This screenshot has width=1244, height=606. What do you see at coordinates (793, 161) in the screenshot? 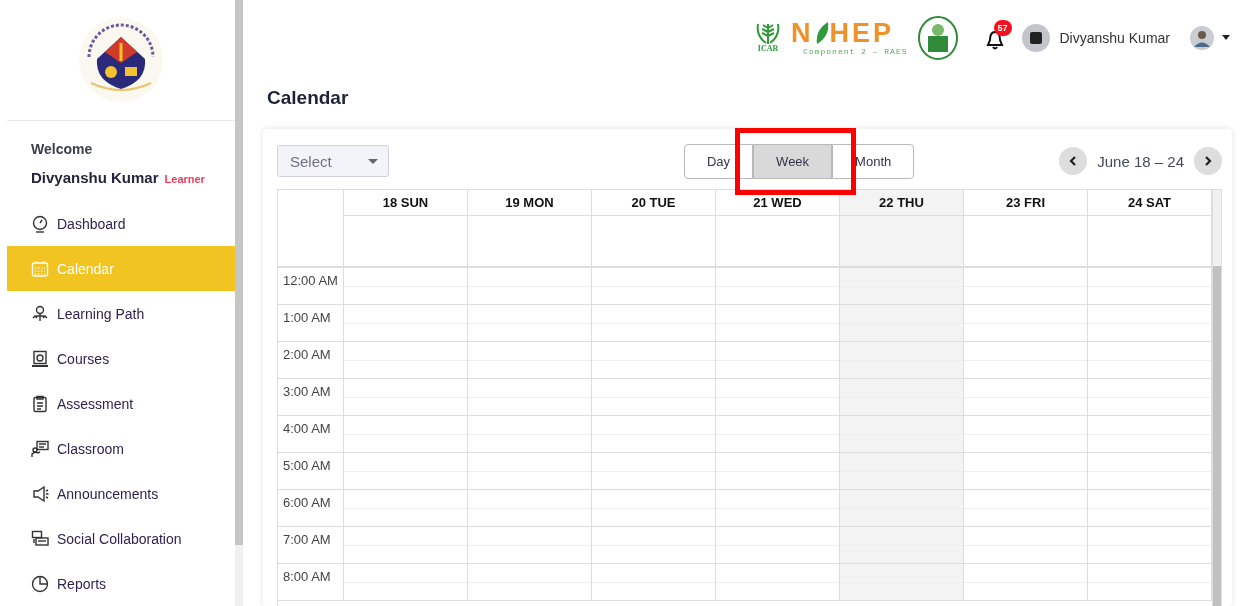
I see `view-button: Week` at bounding box center [793, 161].